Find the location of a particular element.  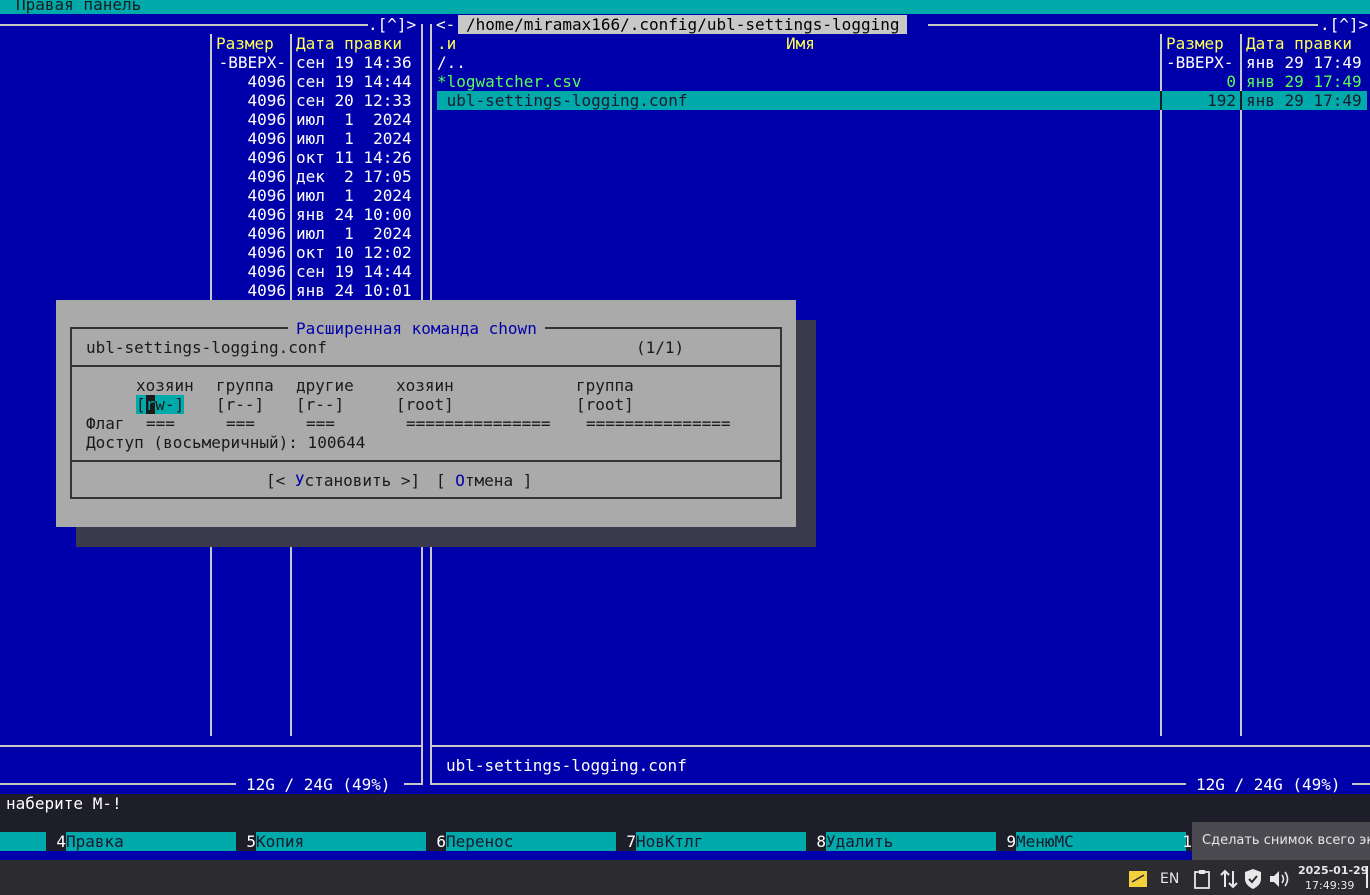

fkey-number: 7 is located at coordinates (631, 841).